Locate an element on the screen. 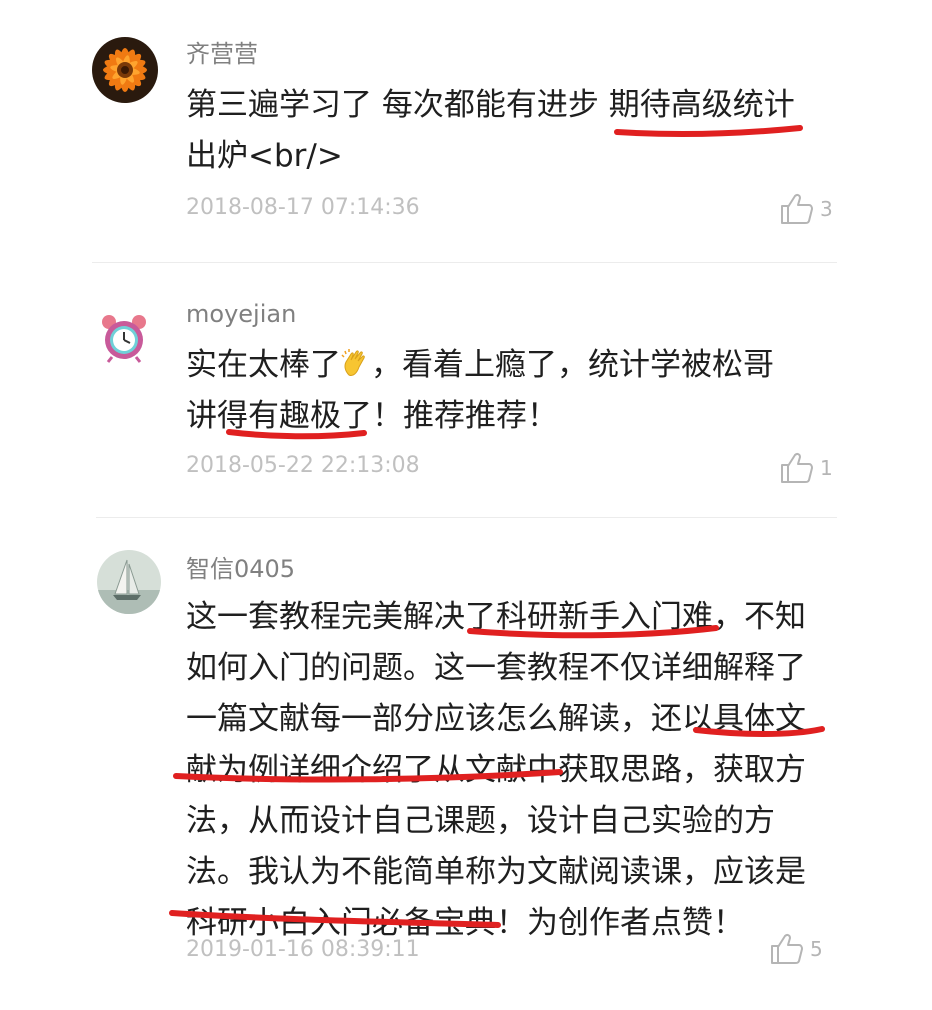 The width and height of the screenshot is (932, 1010). comment-text-line: 这一套教程完美解决了科研新手入门难，不知 is located at coordinates (496, 617).